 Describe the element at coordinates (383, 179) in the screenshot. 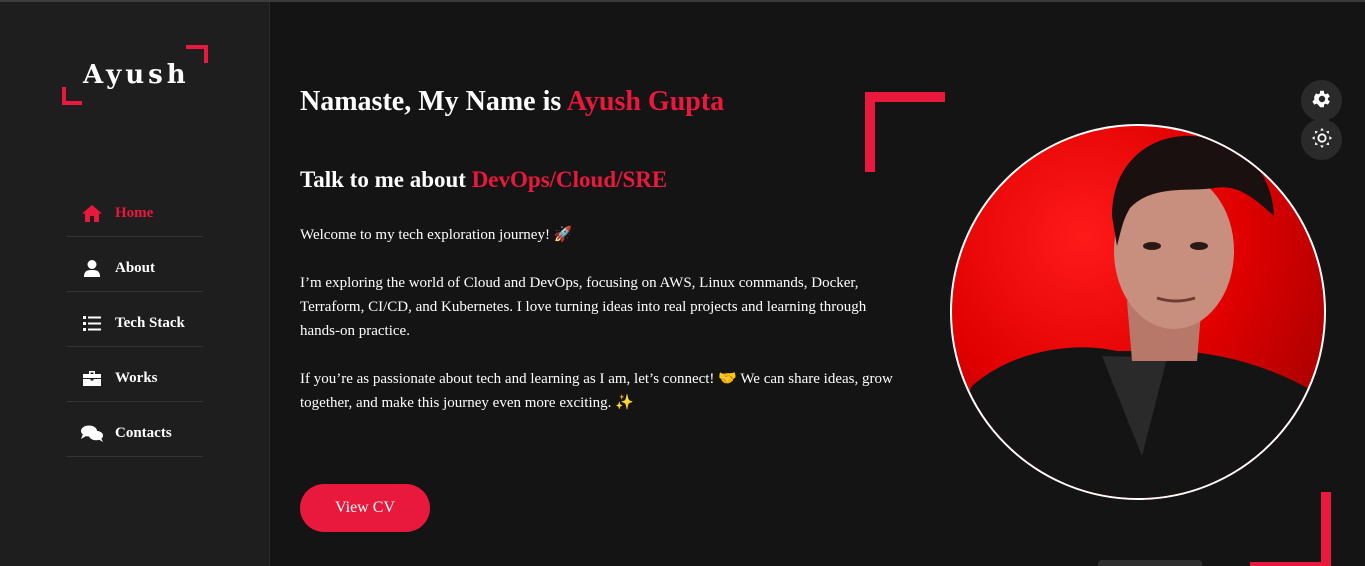

I see `topics-prefix: Talk to me about` at that location.